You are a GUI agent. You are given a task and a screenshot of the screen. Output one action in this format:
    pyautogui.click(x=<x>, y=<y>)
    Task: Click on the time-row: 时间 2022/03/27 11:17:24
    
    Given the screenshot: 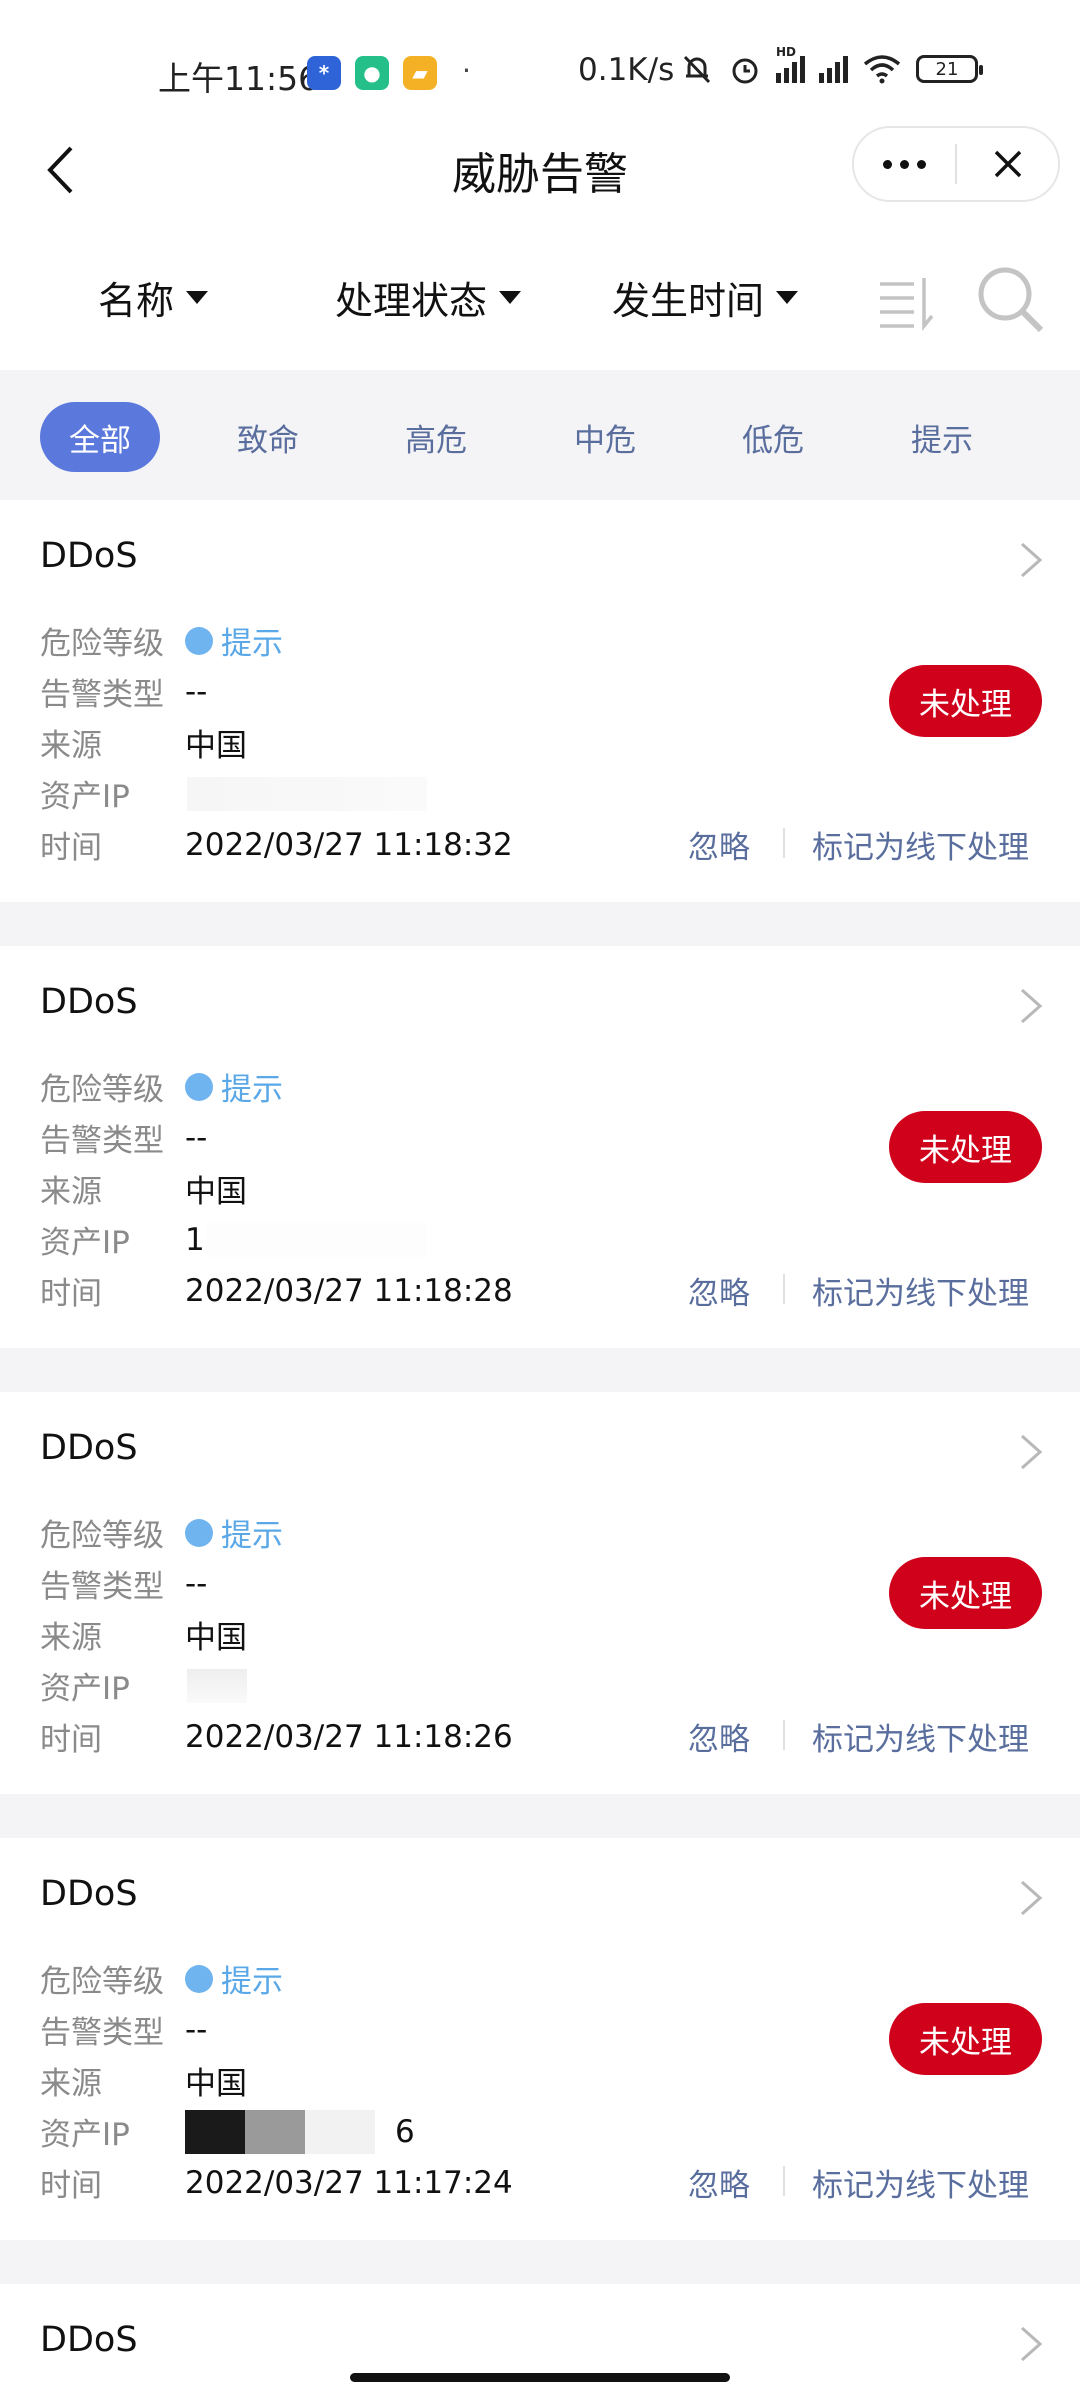 What is the action you would take?
    pyautogui.click(x=276, y=2182)
    